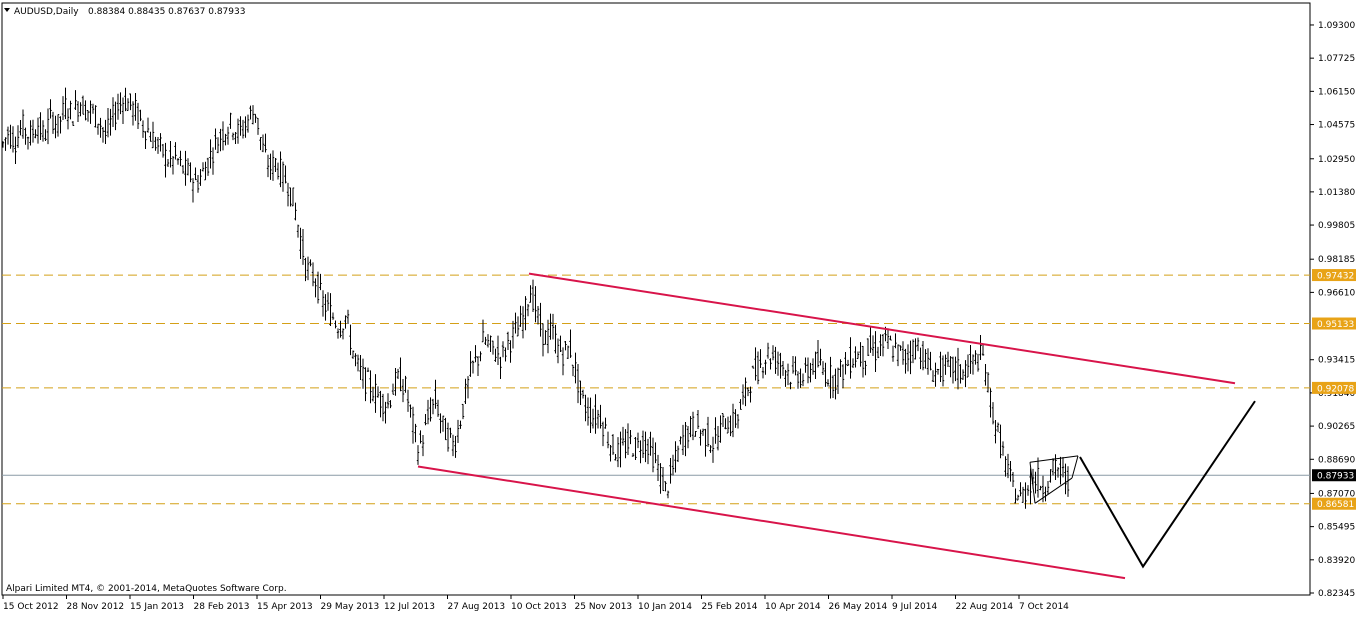 The height and width of the screenshot is (618, 1356). What do you see at coordinates (882, 328) in the screenshot?
I see `channel-upper-line` at bounding box center [882, 328].